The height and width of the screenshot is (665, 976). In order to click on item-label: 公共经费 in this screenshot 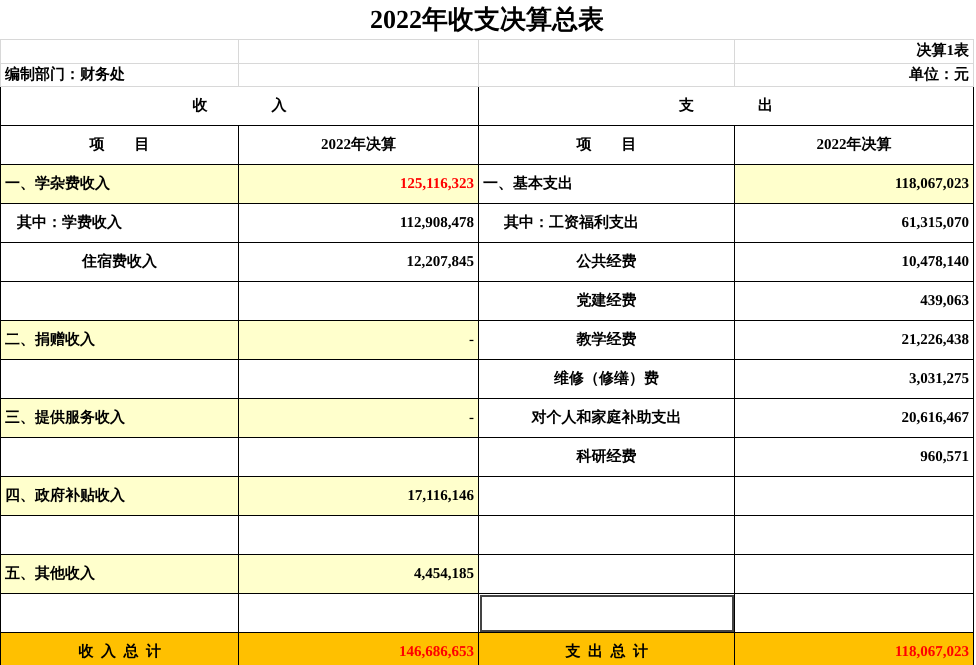, I will do `click(606, 262)`.